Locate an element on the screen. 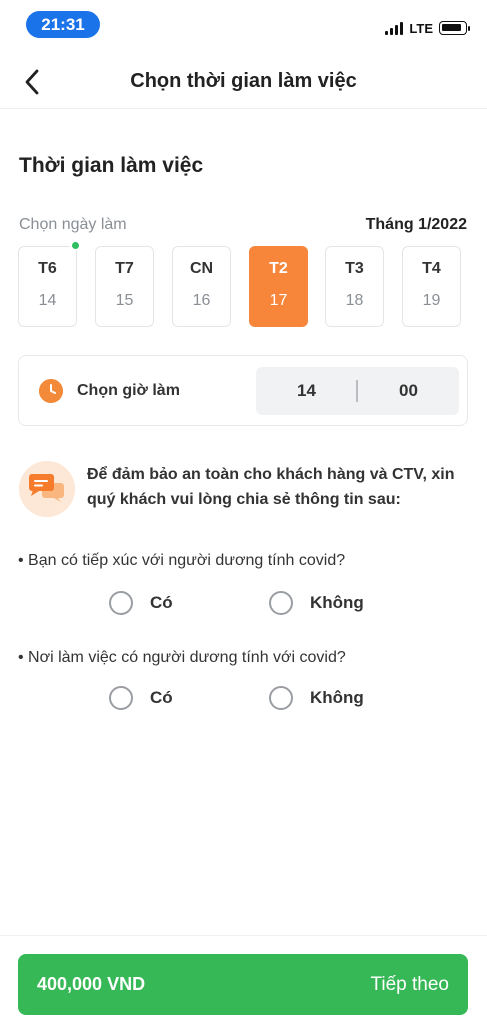  app-header: Chọn thời gian làm việc is located at coordinates (243, 82).